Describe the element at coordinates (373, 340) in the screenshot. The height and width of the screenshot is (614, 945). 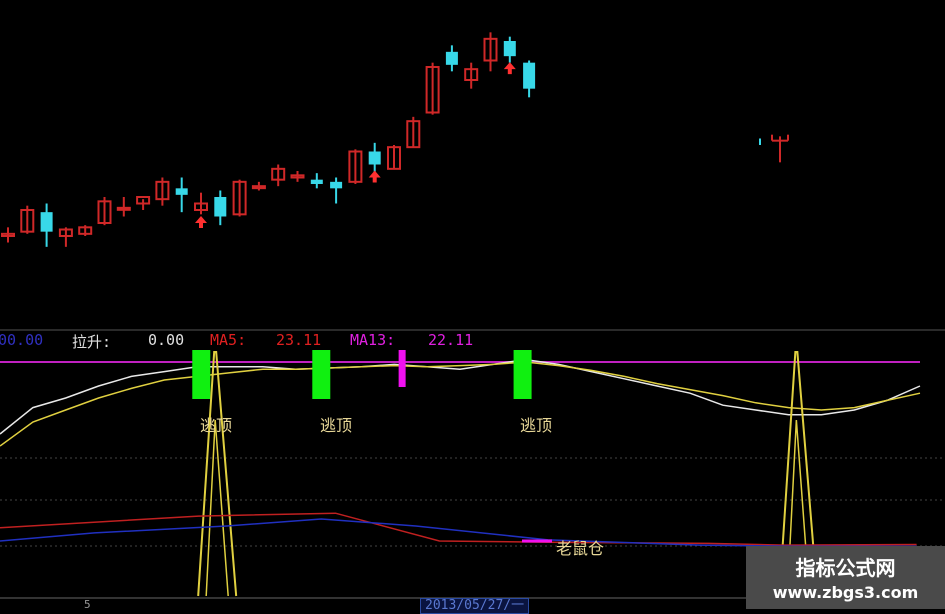
I see `ma13-label: MA13:` at that location.